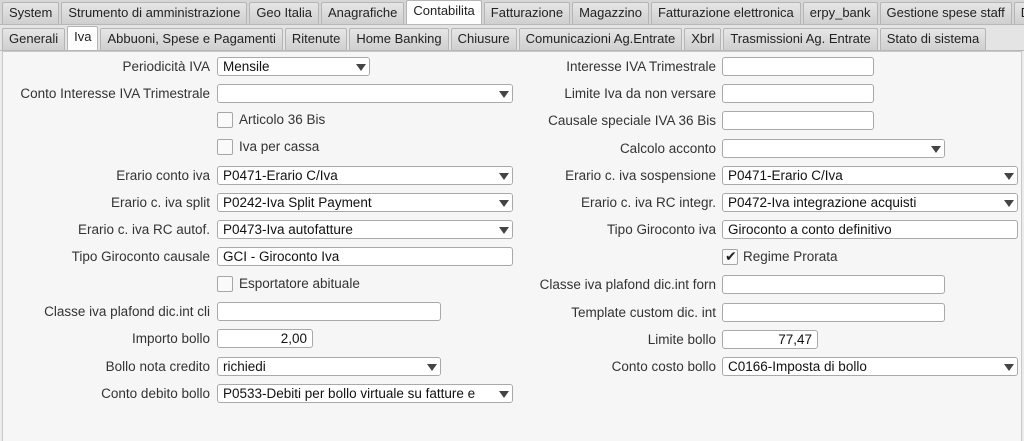  I want to click on subtab-xbrl: Xbrl, so click(703, 39).